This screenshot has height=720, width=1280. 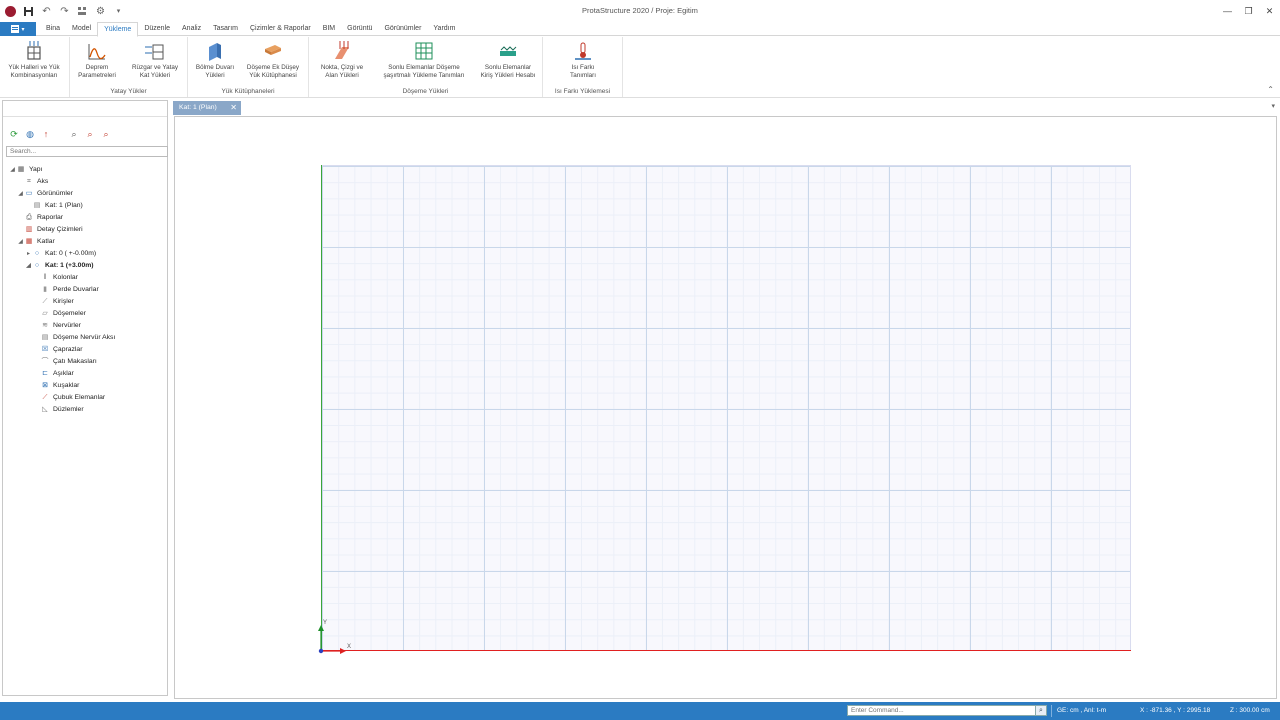 I want to click on tree-item: ☒ Çaprazlar, so click(x=85, y=350).